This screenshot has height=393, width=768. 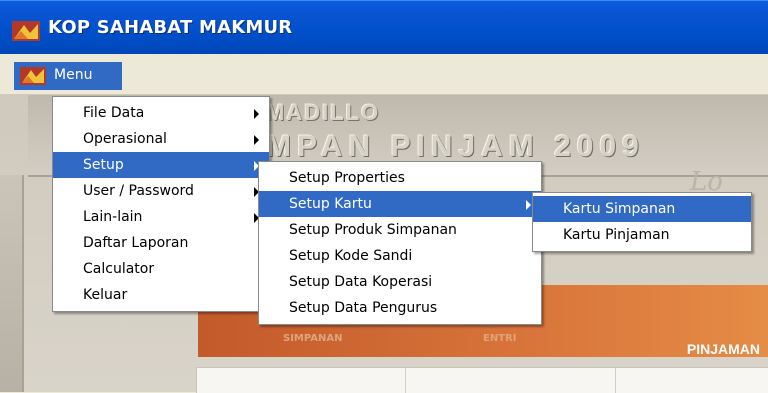 I want to click on banner-text-line2: MPAN PINJAM 2009, so click(x=455, y=146).